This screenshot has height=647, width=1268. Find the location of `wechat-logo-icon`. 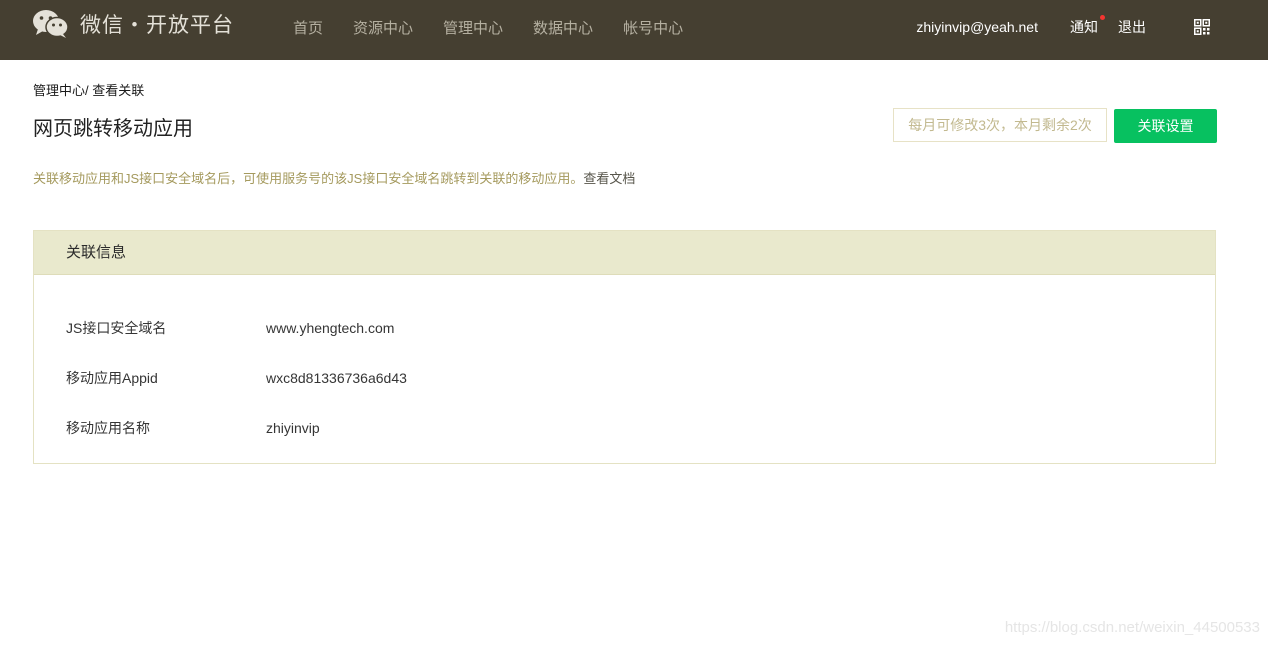

wechat-logo-icon is located at coordinates (51, 24).